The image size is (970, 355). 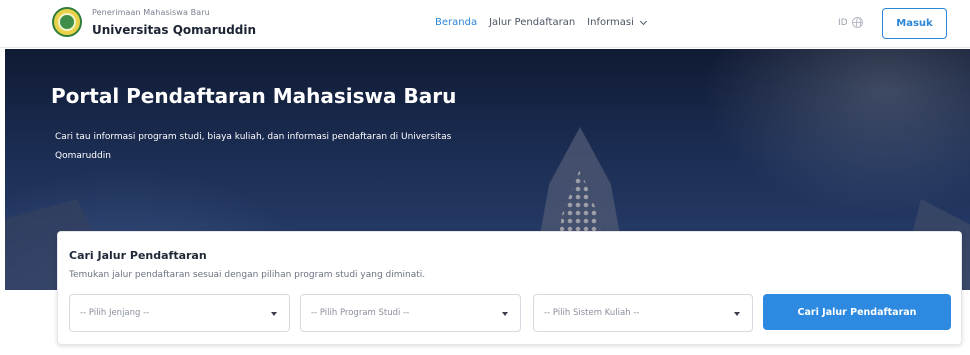 What do you see at coordinates (138, 255) in the screenshot?
I see `search-card-title: Cari Jalur Pendaftaran` at bounding box center [138, 255].